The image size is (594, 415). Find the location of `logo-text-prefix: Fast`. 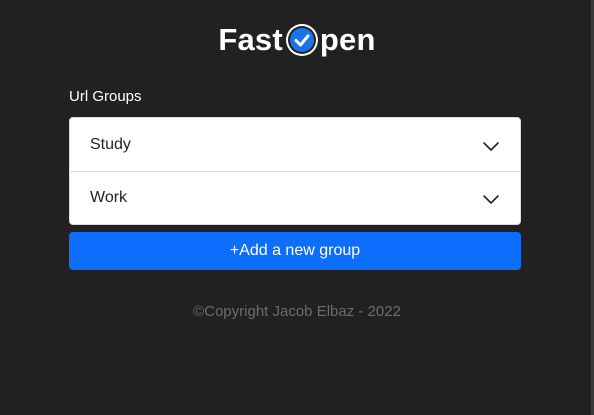

logo-text-prefix: Fast is located at coordinates (250, 39).